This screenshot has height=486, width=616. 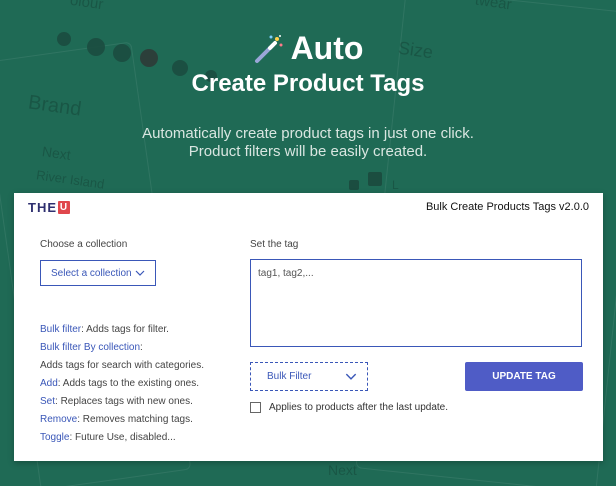 I want to click on collection-label: Choose a collection, so click(x=84, y=244).